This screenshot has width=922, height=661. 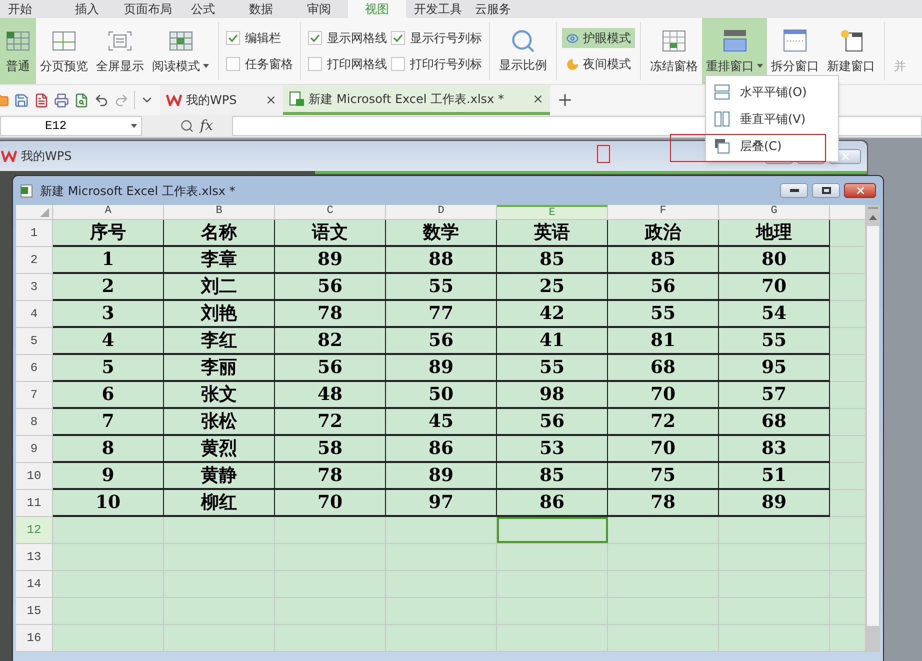 What do you see at coordinates (34, 368) in the screenshot?
I see `row-header: 6` at bounding box center [34, 368].